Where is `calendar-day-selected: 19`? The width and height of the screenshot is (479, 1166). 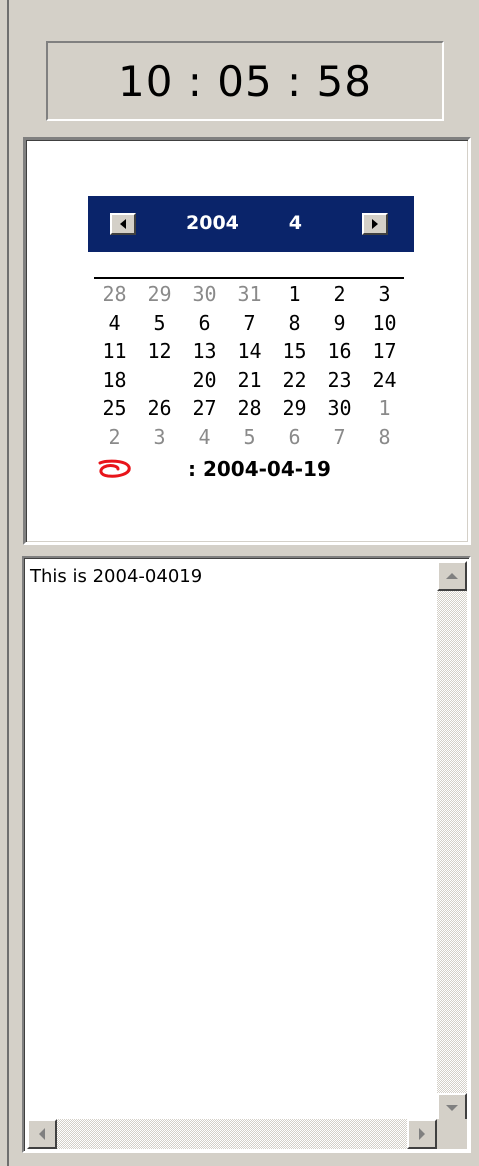 calendar-day-selected: 19 is located at coordinates (161, 381).